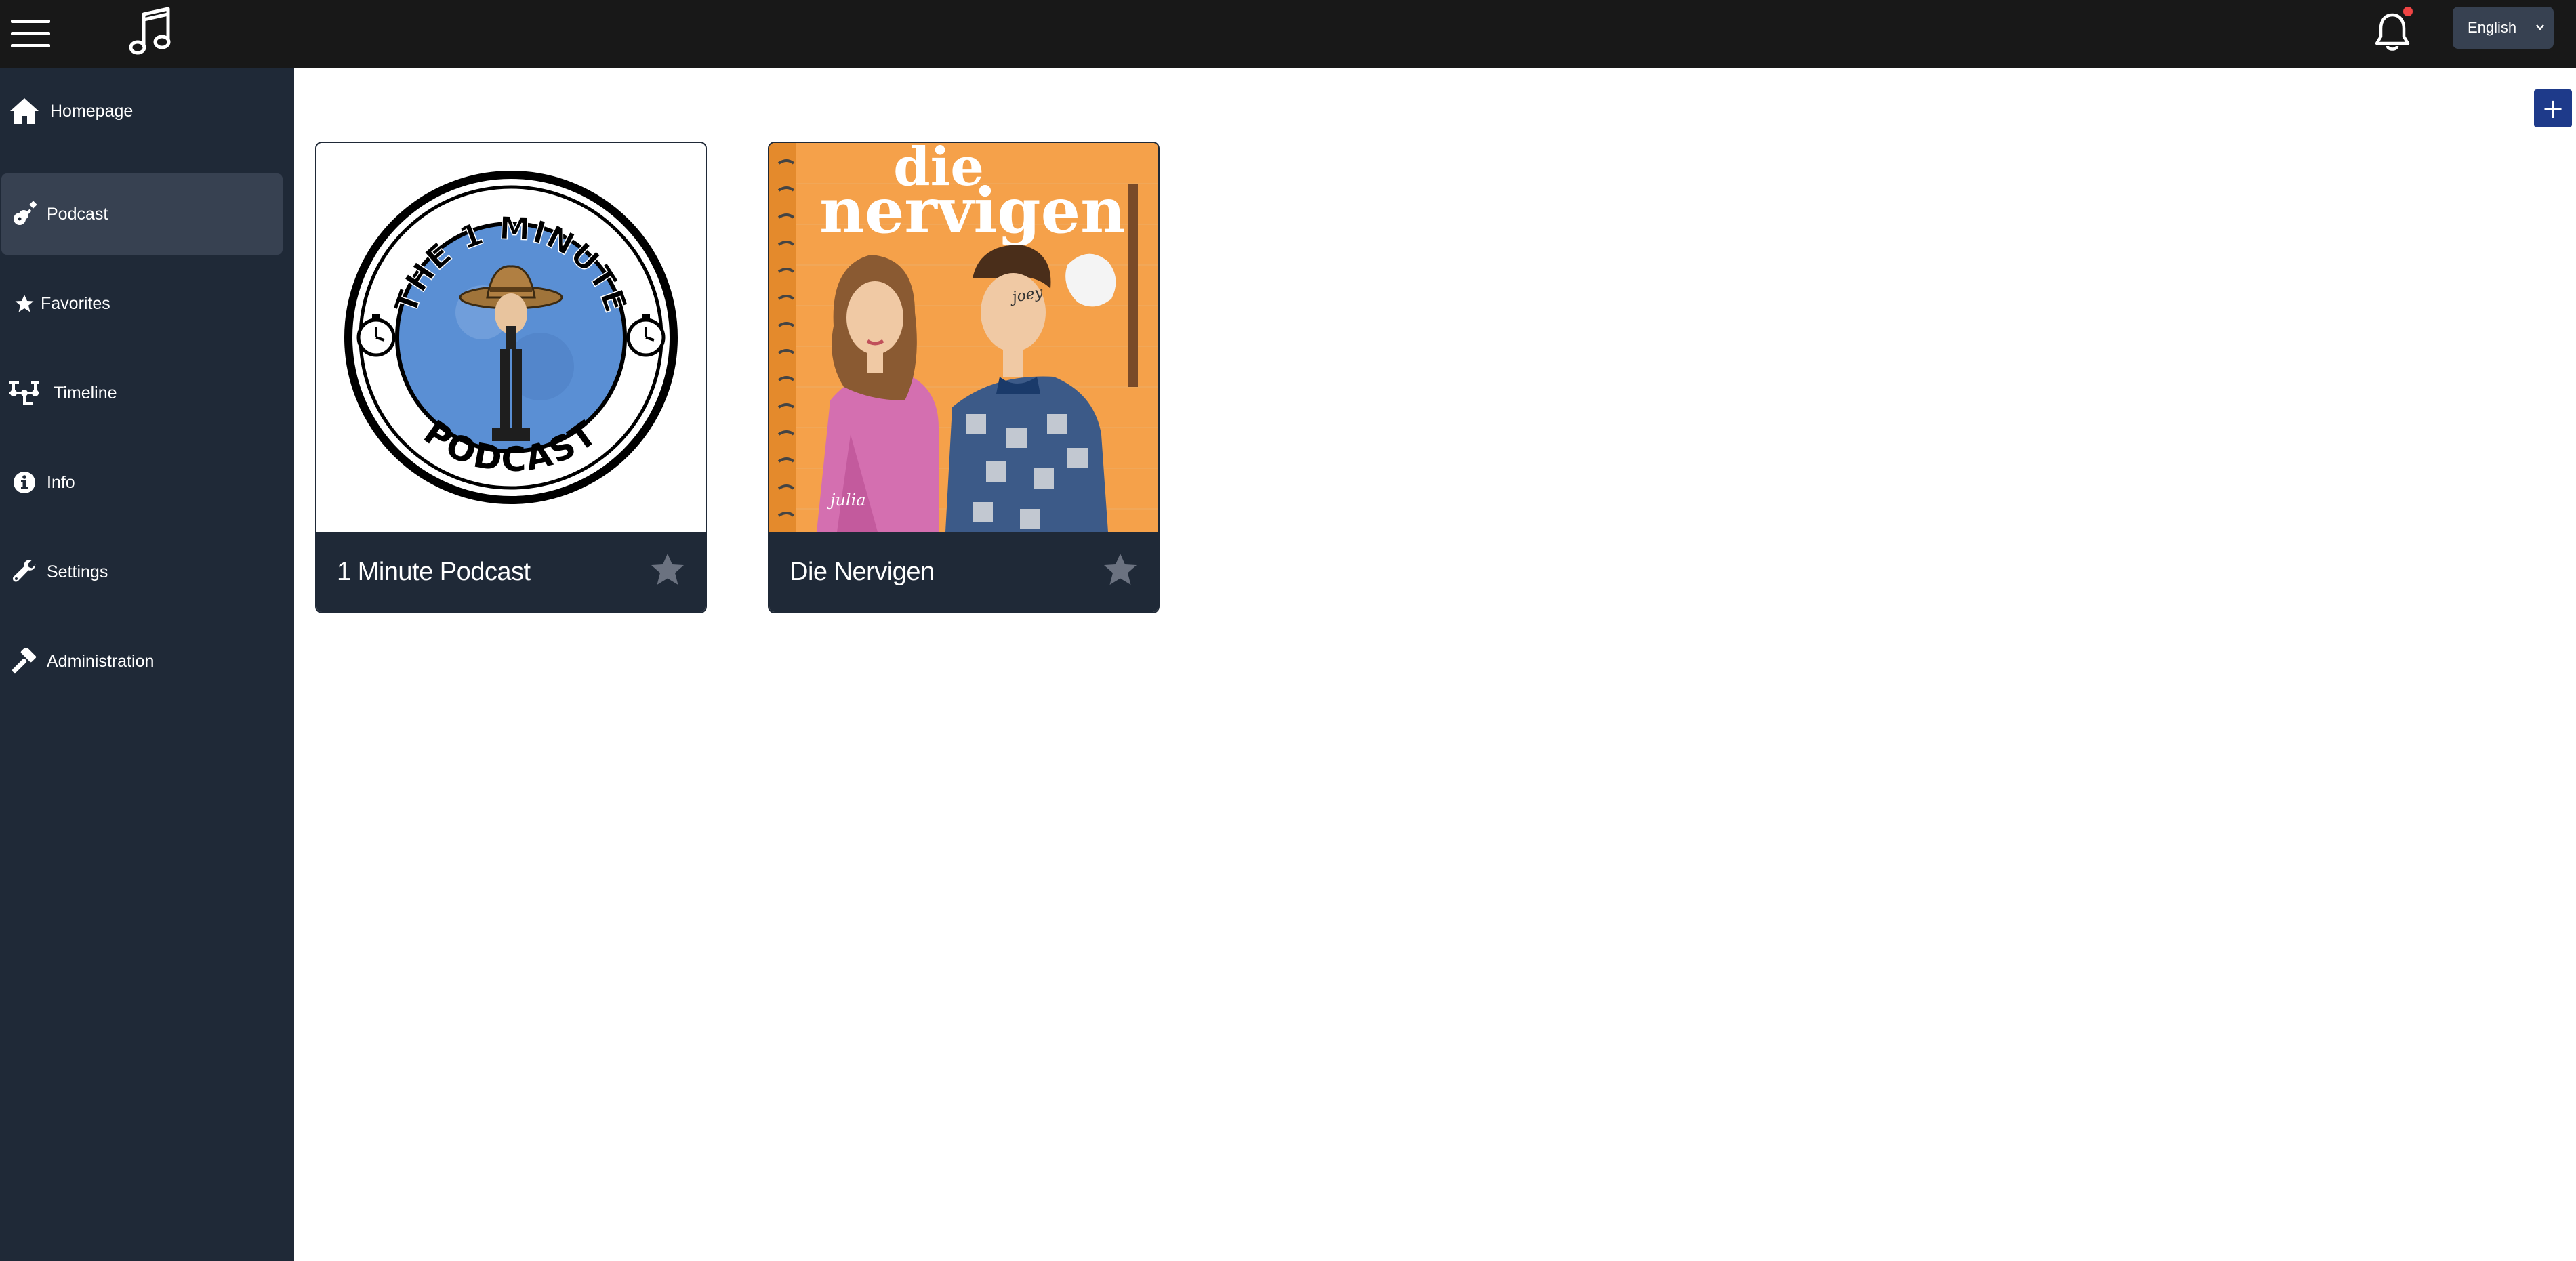 Image resolution: width=2576 pixels, height=1261 pixels. What do you see at coordinates (847, 500) in the screenshot?
I see `cover-signature-left: julia` at bounding box center [847, 500].